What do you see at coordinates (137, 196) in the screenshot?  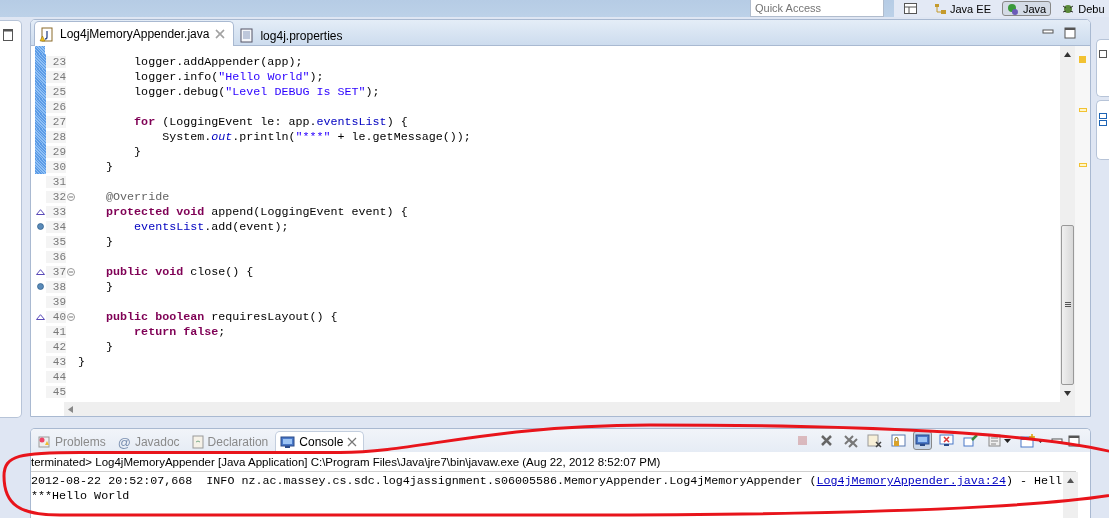 I see `code-line: @Override` at bounding box center [137, 196].